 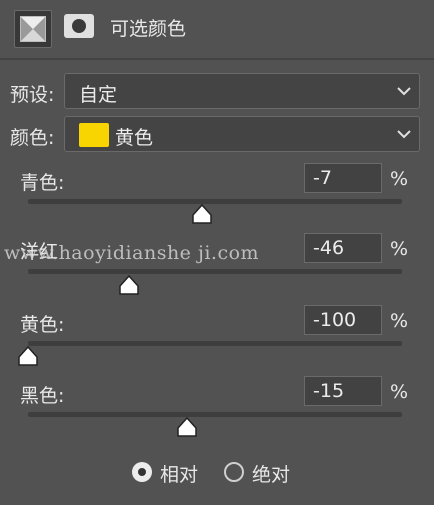 What do you see at coordinates (399, 249) in the screenshot?
I see `magenta-percent: %` at bounding box center [399, 249].